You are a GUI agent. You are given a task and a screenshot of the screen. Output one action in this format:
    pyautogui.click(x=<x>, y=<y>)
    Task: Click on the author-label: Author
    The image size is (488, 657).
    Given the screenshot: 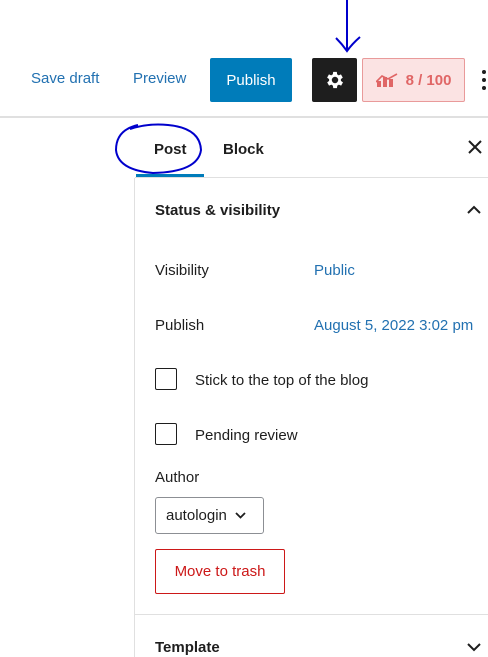 What is the action you would take?
    pyautogui.click(x=177, y=477)
    